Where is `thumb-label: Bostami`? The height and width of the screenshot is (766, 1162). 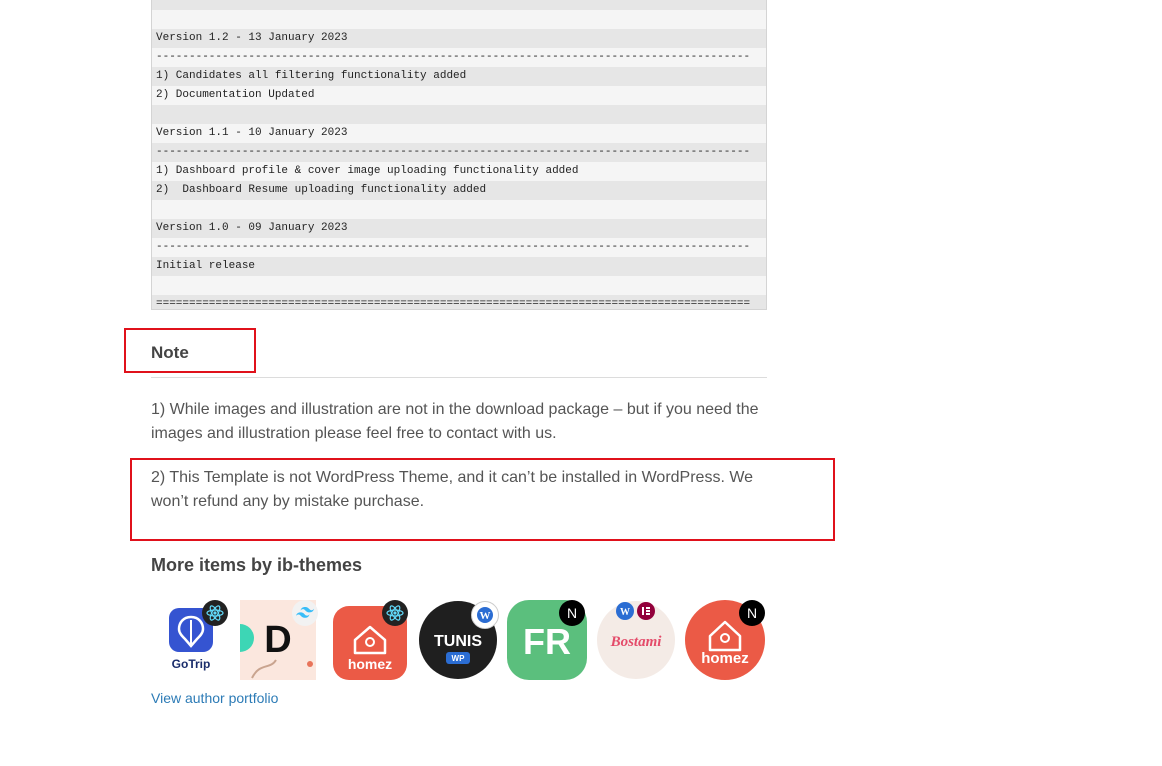 thumb-label: Bostami is located at coordinates (636, 642).